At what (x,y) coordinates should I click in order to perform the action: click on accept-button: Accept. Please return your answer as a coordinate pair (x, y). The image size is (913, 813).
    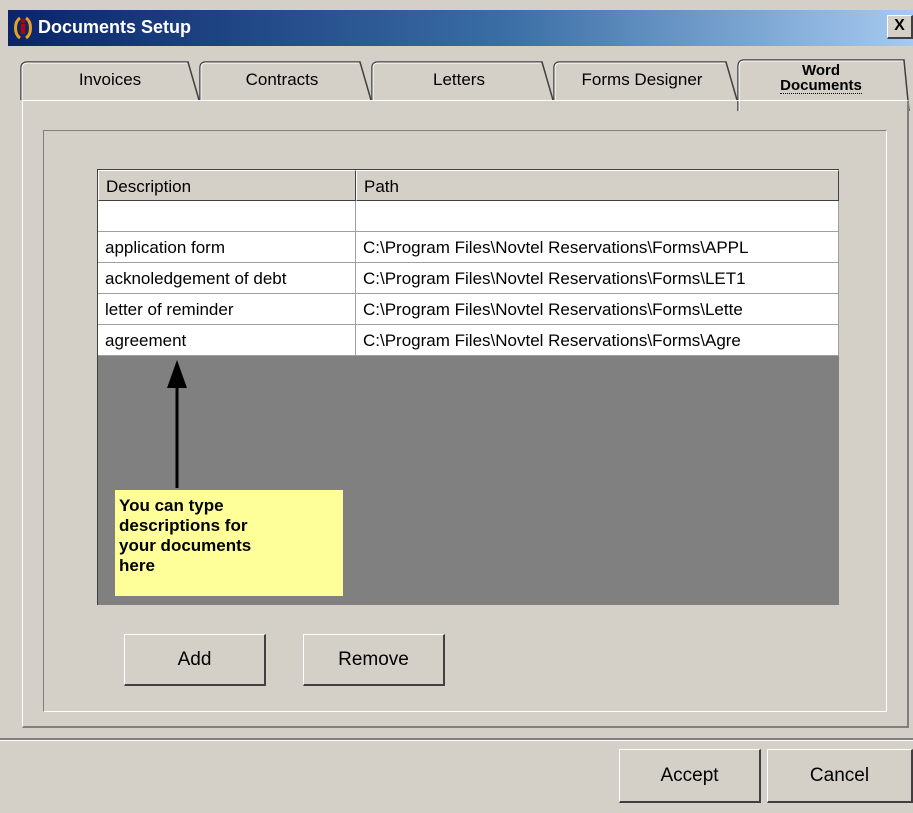
    Looking at the image, I should click on (690, 776).